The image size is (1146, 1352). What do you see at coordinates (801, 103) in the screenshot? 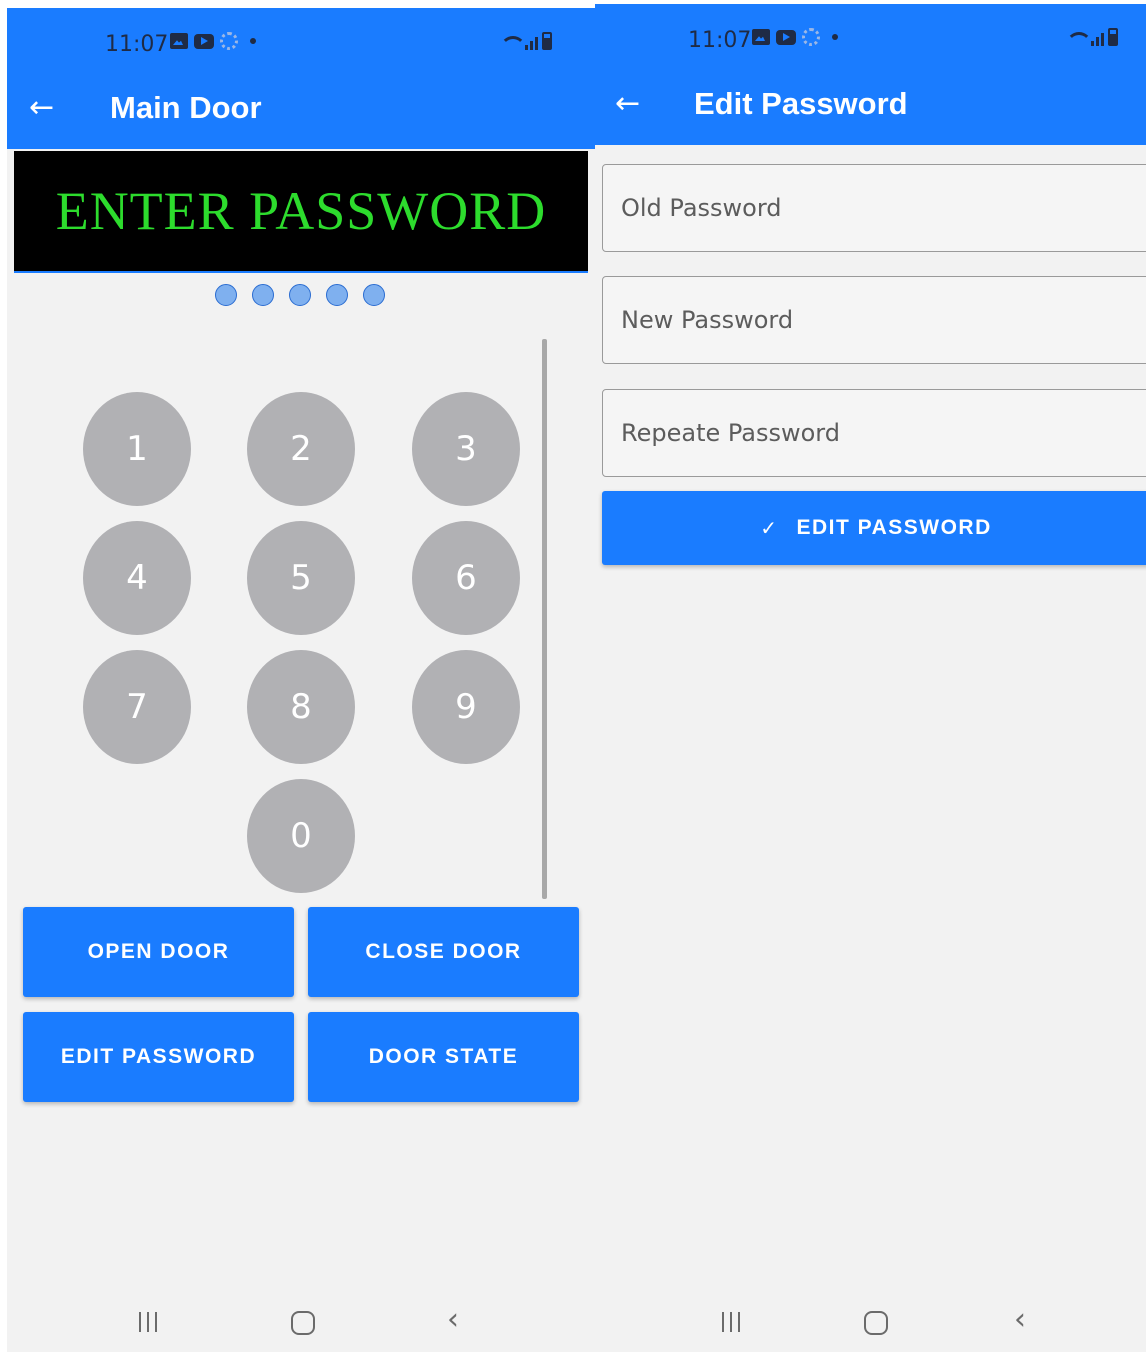
I see `page-title: Edit Password` at bounding box center [801, 103].